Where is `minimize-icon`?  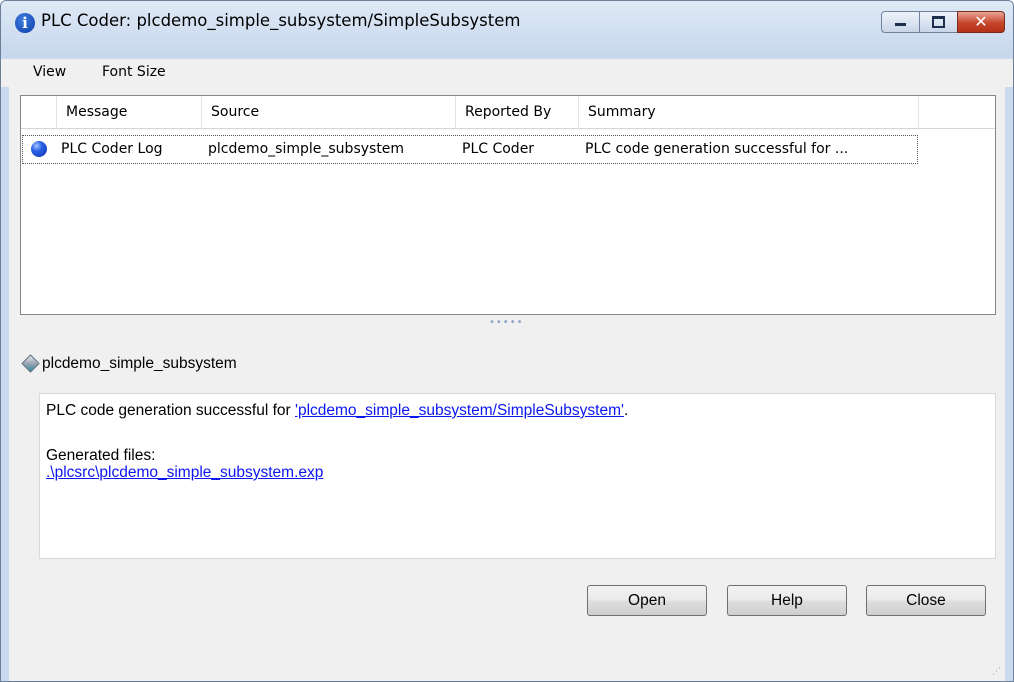 minimize-icon is located at coordinates (900, 24).